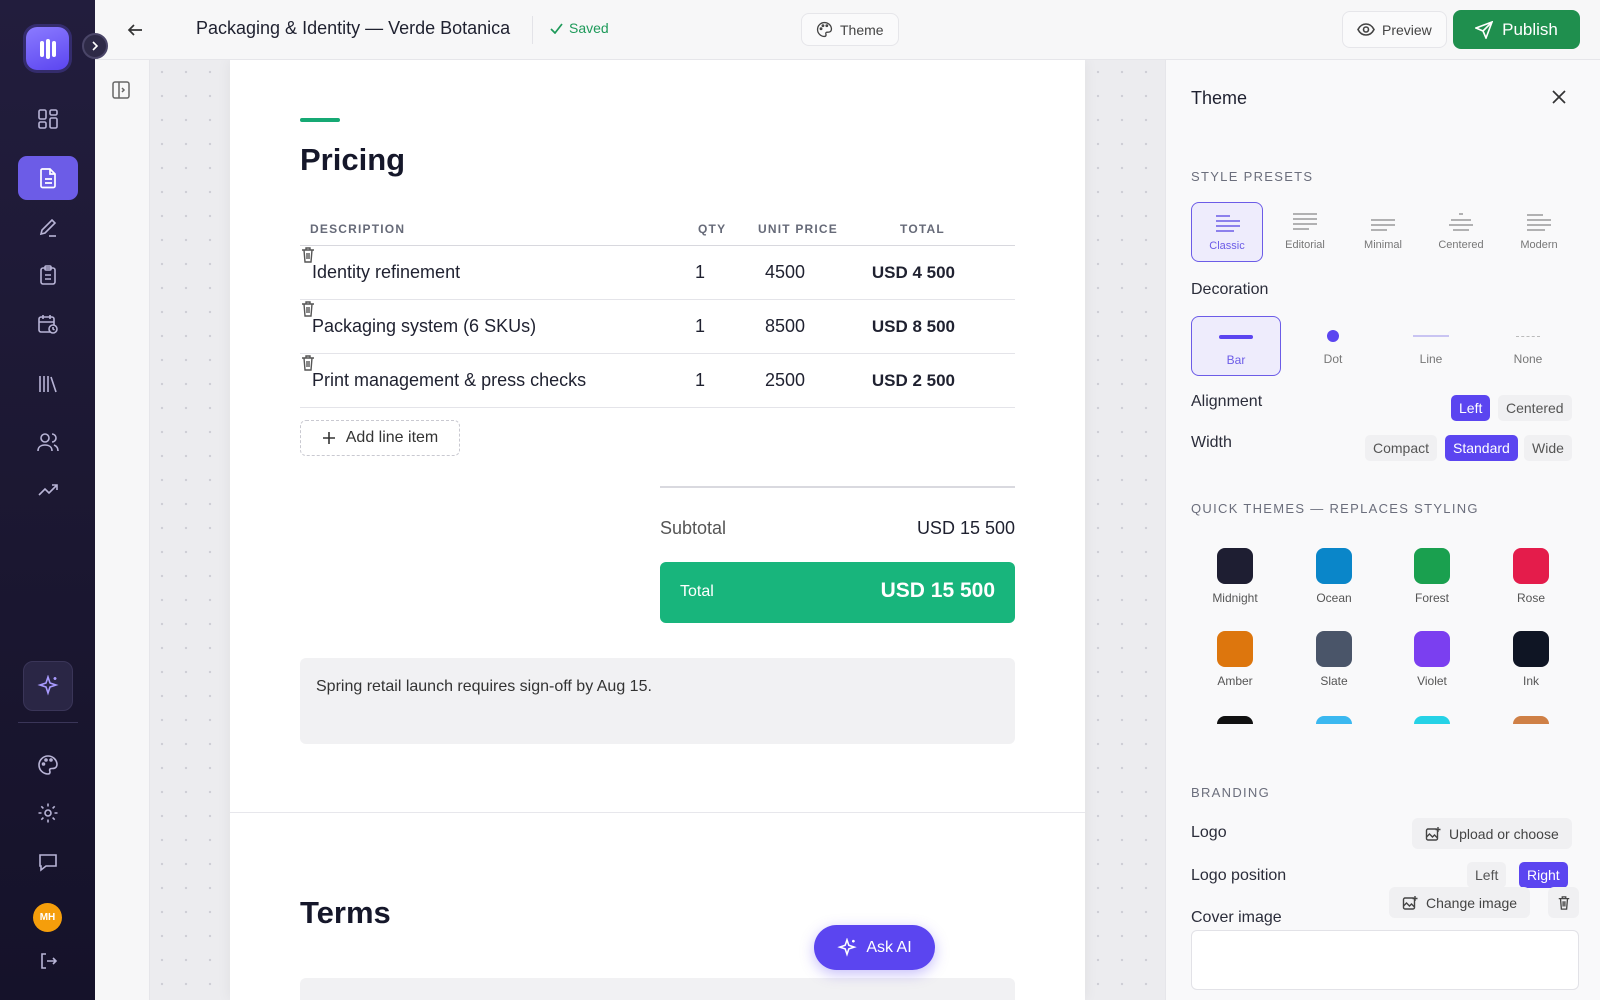 Image resolution: width=1600 pixels, height=1000 pixels. What do you see at coordinates (1432, 681) in the screenshot?
I see `swatch-label: Violet` at bounding box center [1432, 681].